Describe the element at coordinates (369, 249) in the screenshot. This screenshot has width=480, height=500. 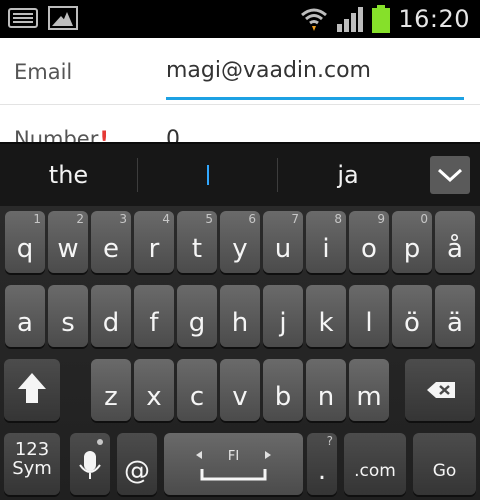
I see `key-label: o` at that location.